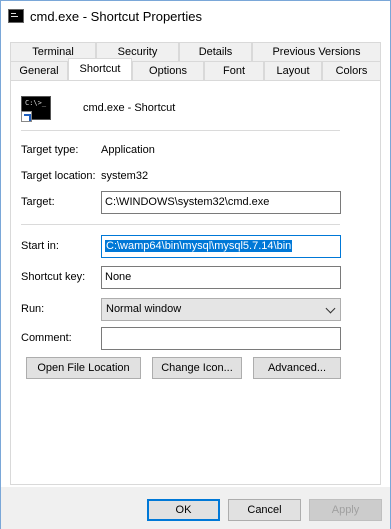  What do you see at coordinates (16, 16) in the screenshot?
I see `cmd-icon` at bounding box center [16, 16].